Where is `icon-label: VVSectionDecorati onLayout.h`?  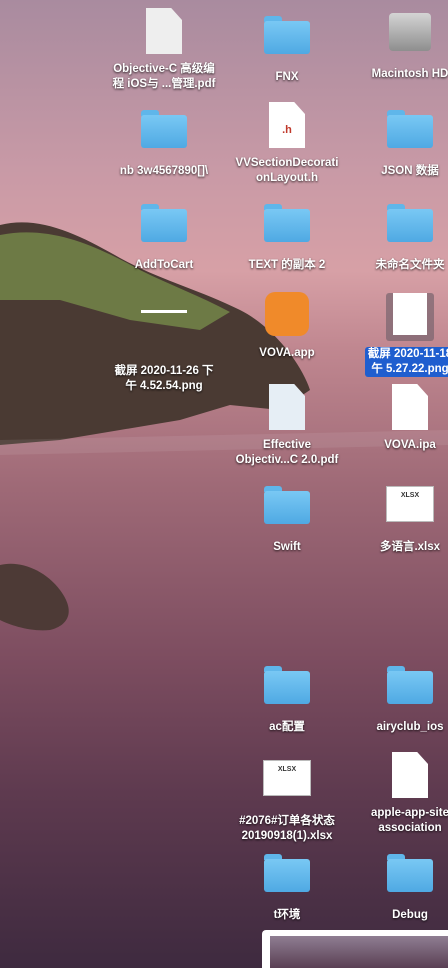 icon-label: VVSectionDecorati onLayout.h is located at coordinates (287, 170).